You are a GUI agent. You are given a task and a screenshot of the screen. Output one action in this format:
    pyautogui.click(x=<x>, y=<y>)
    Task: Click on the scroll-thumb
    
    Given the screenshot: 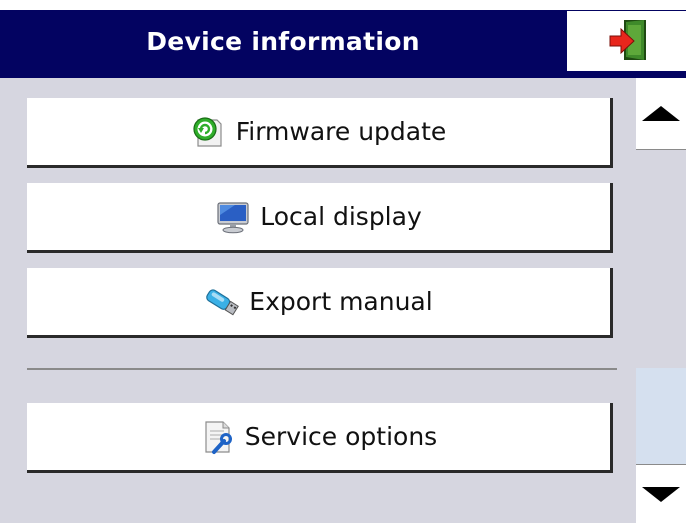 What is the action you would take?
    pyautogui.click(x=661, y=416)
    